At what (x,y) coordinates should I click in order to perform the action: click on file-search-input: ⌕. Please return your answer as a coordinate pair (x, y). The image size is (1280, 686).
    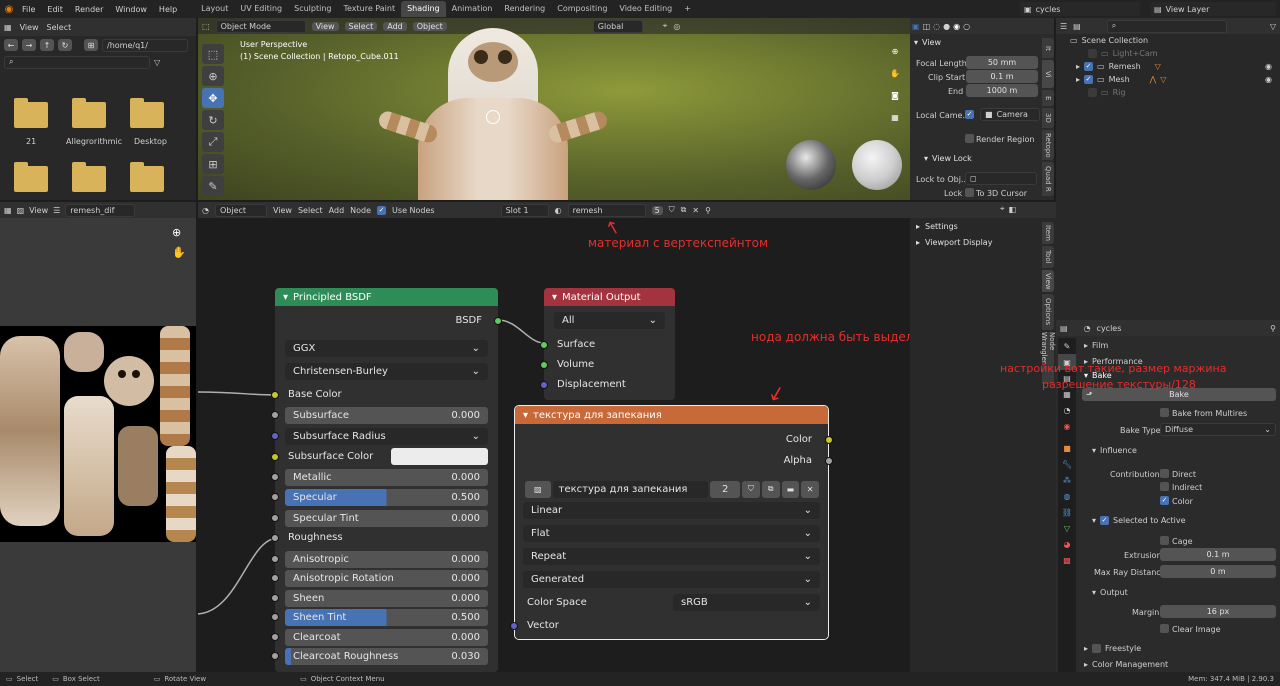
    Looking at the image, I should click on (77, 62).